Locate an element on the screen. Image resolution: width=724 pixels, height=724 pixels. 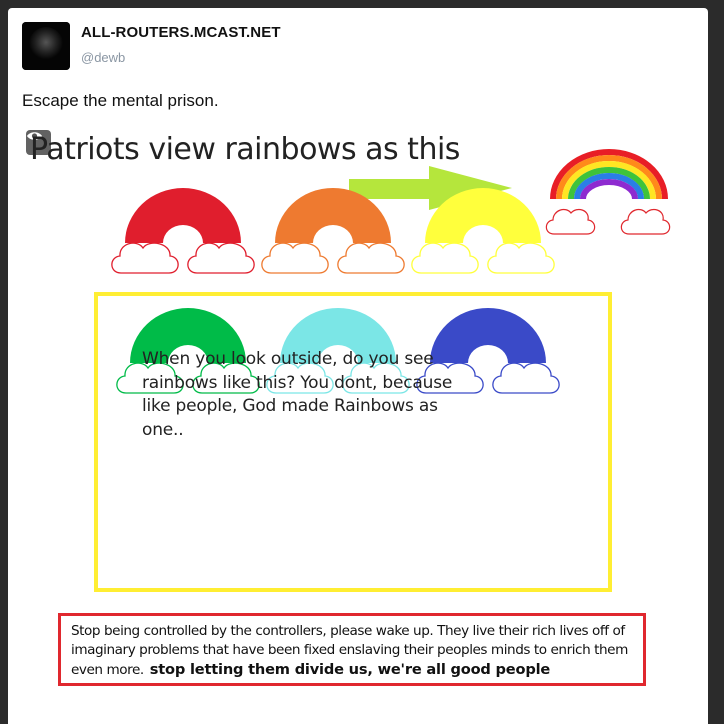
status-text: Escape the mental prison. is located at coordinates (120, 100).